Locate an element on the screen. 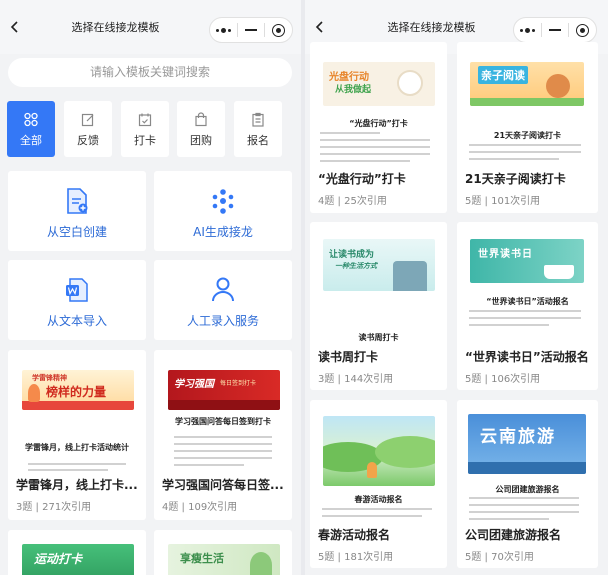 This screenshot has width=608, height=575. banner-image: 享瘦生活 is located at coordinates (224, 559).